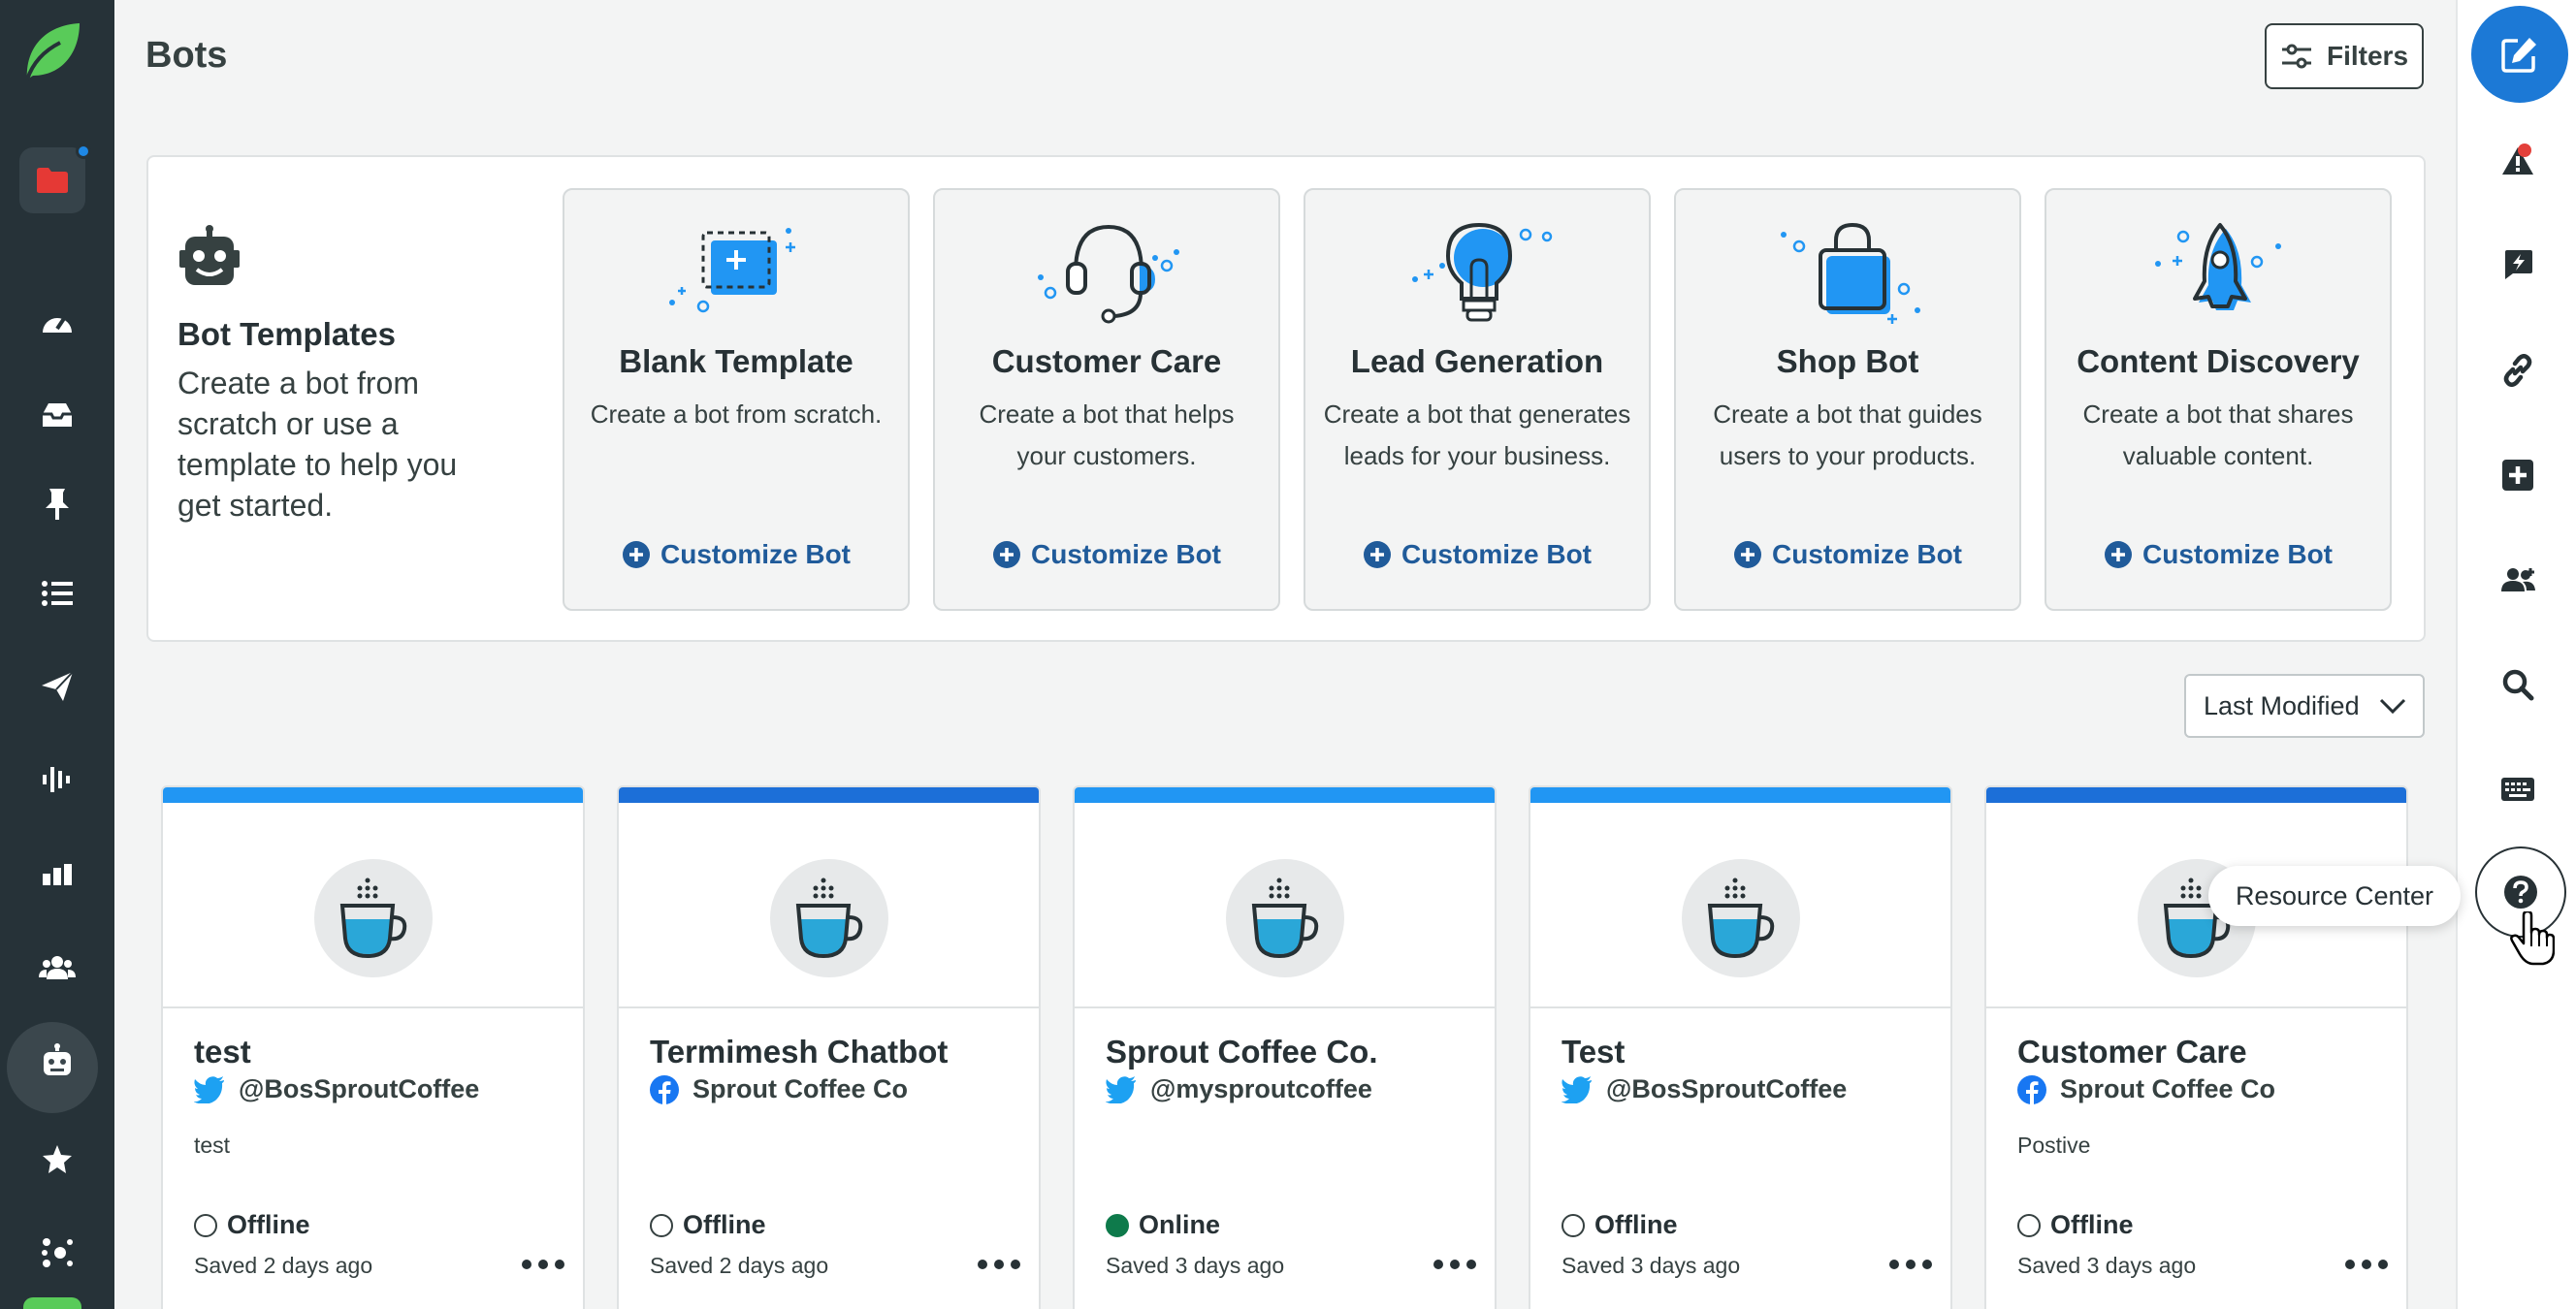  I want to click on network-icon, so click(57, 1253).